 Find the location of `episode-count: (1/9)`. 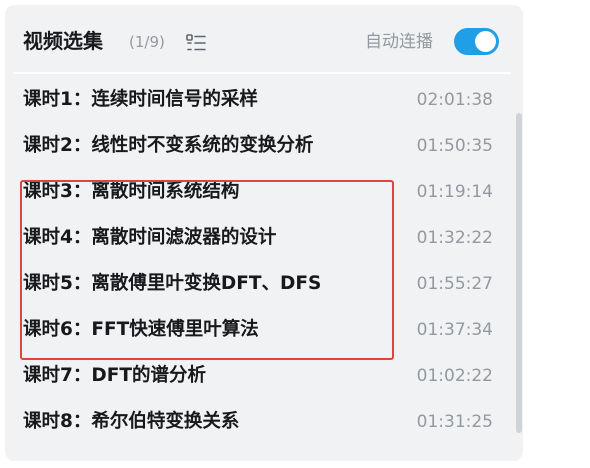

episode-count: (1/9) is located at coordinates (147, 42).